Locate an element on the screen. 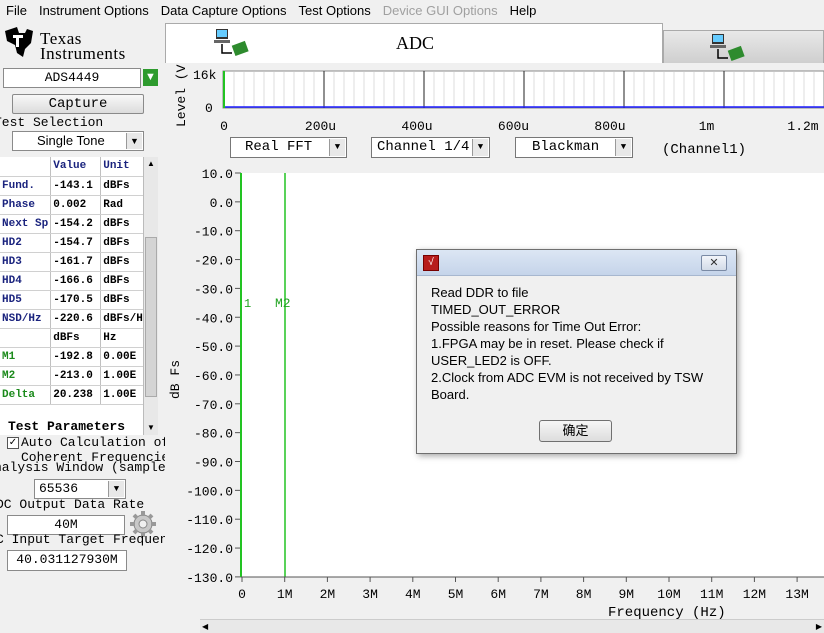 Image resolution: width=824 pixels, height=633 pixels. time-xtick: 200u is located at coordinates (320, 126).